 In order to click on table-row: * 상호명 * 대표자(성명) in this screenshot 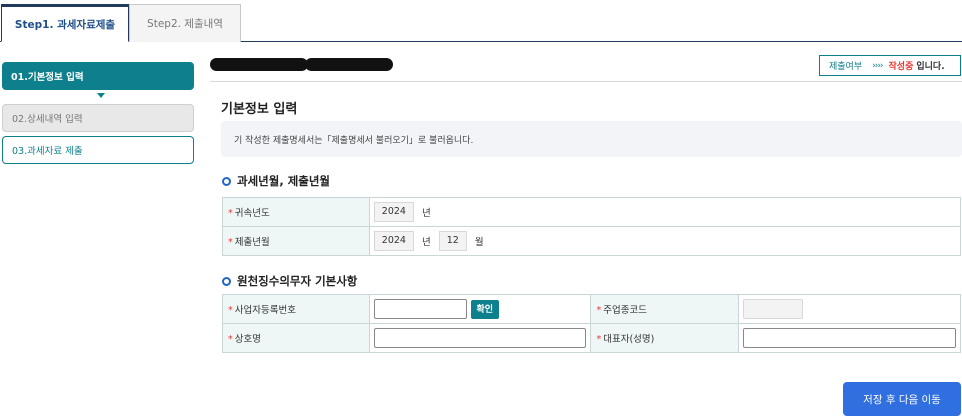, I will do `click(592, 338)`.